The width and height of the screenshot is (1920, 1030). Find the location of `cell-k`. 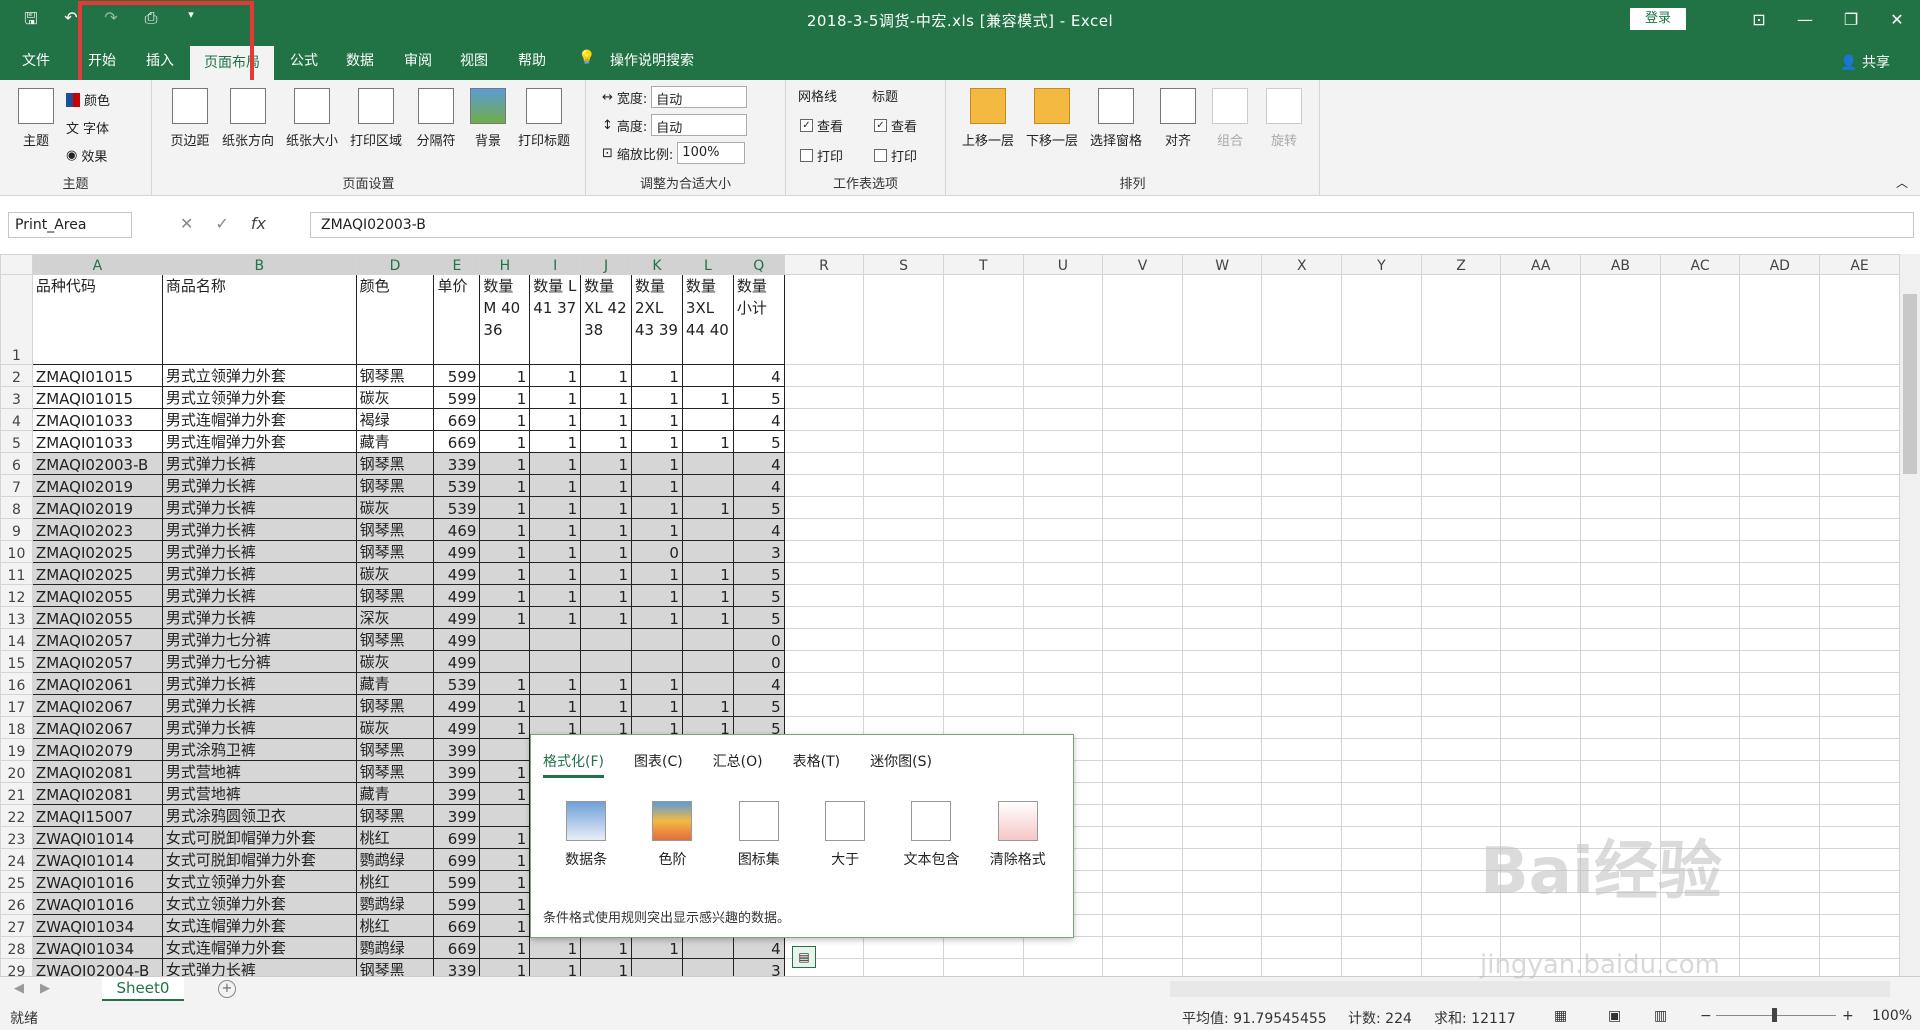

cell-k is located at coordinates (657, 967).